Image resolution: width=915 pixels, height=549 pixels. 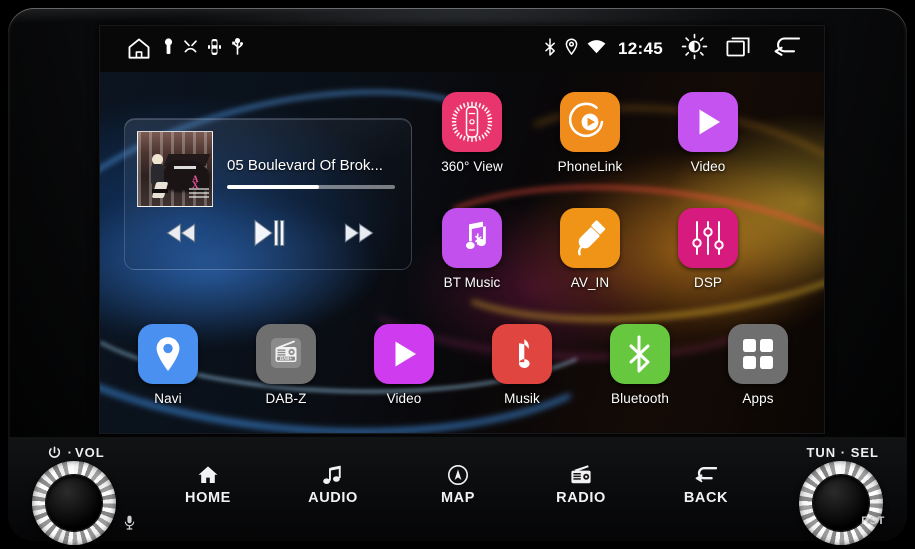 I want to click on equalizer-sliders-icon, so click(x=708, y=238).